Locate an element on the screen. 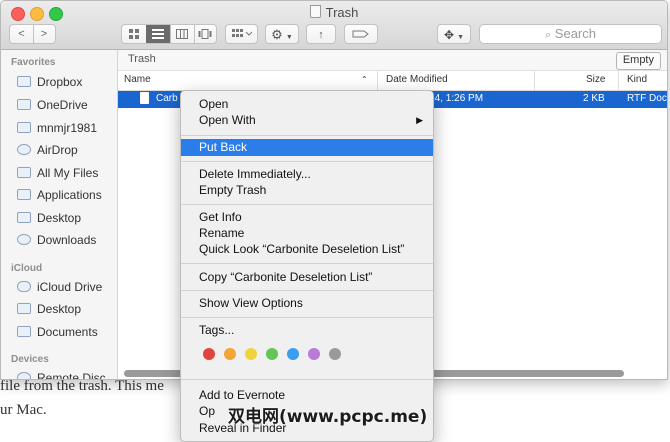 The height and width of the screenshot is (442, 670). menu-item-label: Open With is located at coordinates (227, 120).